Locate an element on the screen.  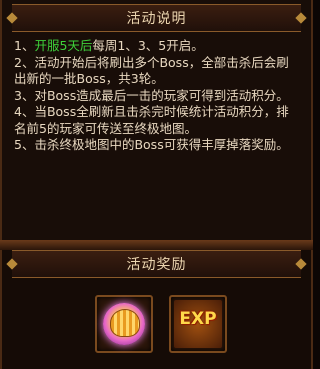
reward-header: 活动奖励 is located at coordinates (156, 264).